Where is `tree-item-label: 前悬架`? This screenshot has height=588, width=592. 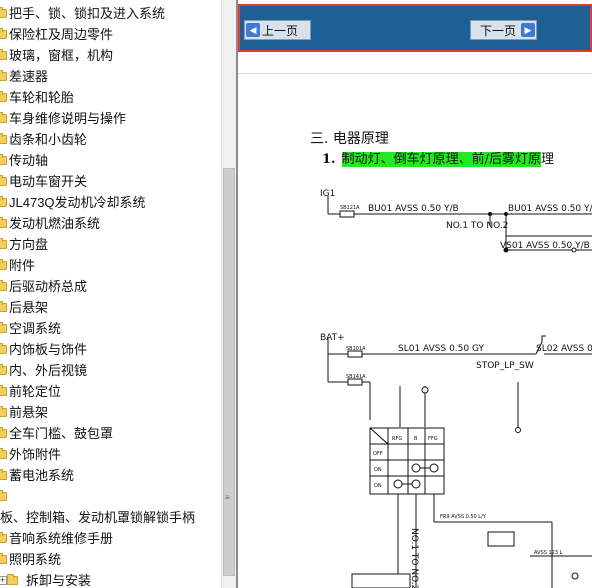 tree-item-label: 前悬架 is located at coordinates (29, 412).